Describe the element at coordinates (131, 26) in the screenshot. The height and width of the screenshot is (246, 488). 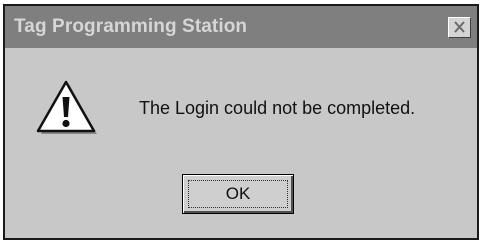
I see `window-title: Tag Programming Station` at that location.